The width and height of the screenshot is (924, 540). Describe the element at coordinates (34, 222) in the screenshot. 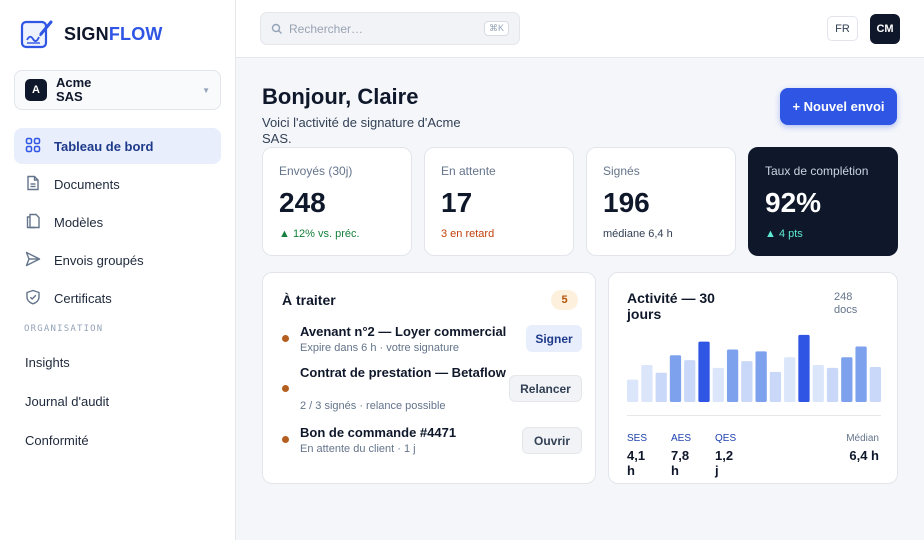

I see `template-icon` at that location.